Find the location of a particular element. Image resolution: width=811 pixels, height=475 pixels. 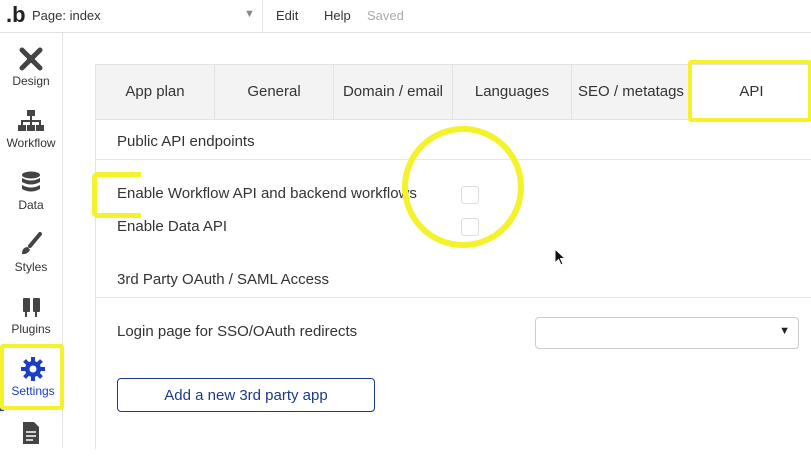

bubble-logo: .b is located at coordinates (16, 15).